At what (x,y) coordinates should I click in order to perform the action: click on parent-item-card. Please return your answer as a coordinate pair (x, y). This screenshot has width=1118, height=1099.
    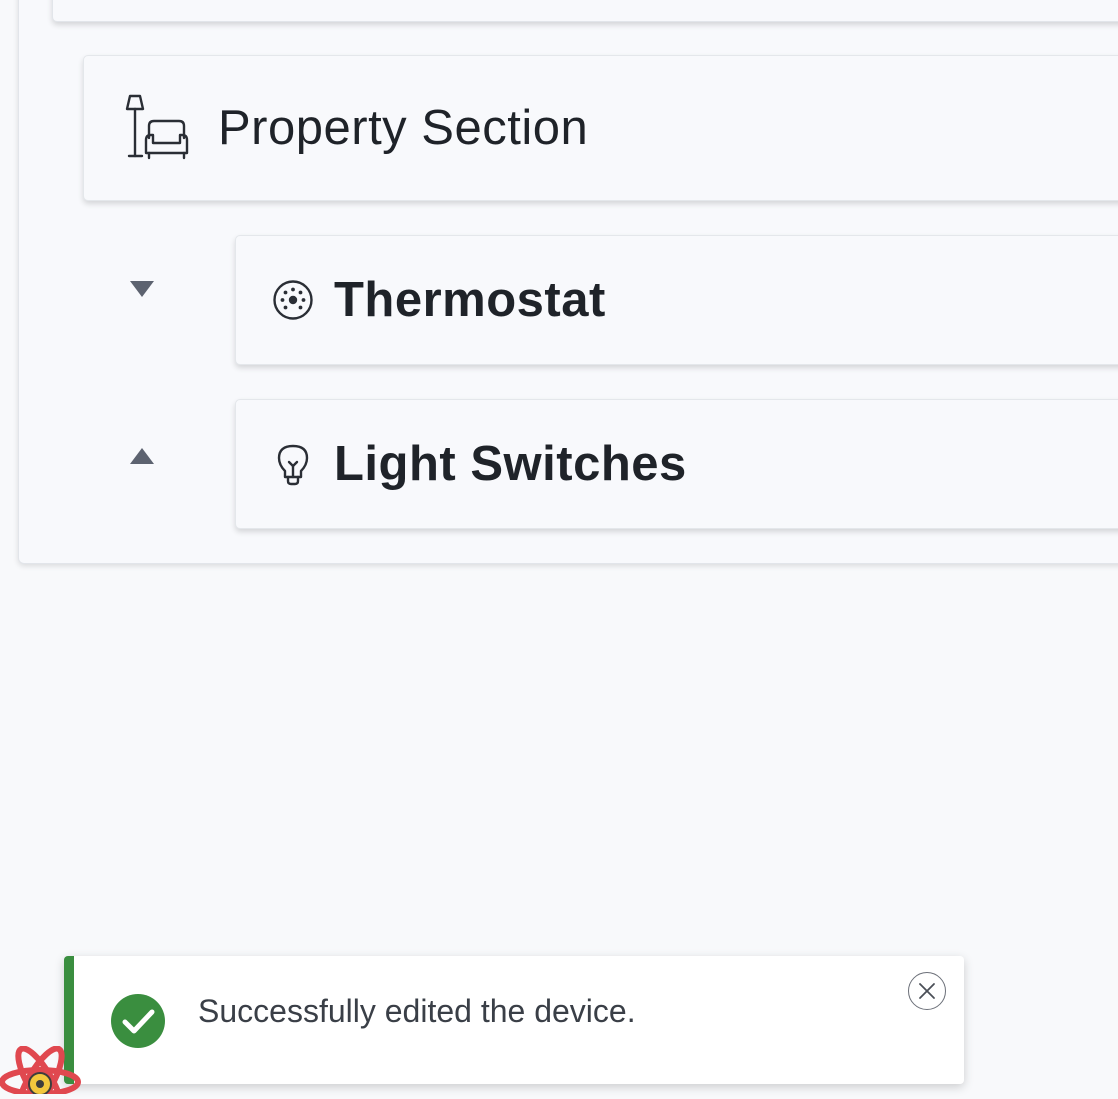
    Looking at the image, I should click on (585, 11).